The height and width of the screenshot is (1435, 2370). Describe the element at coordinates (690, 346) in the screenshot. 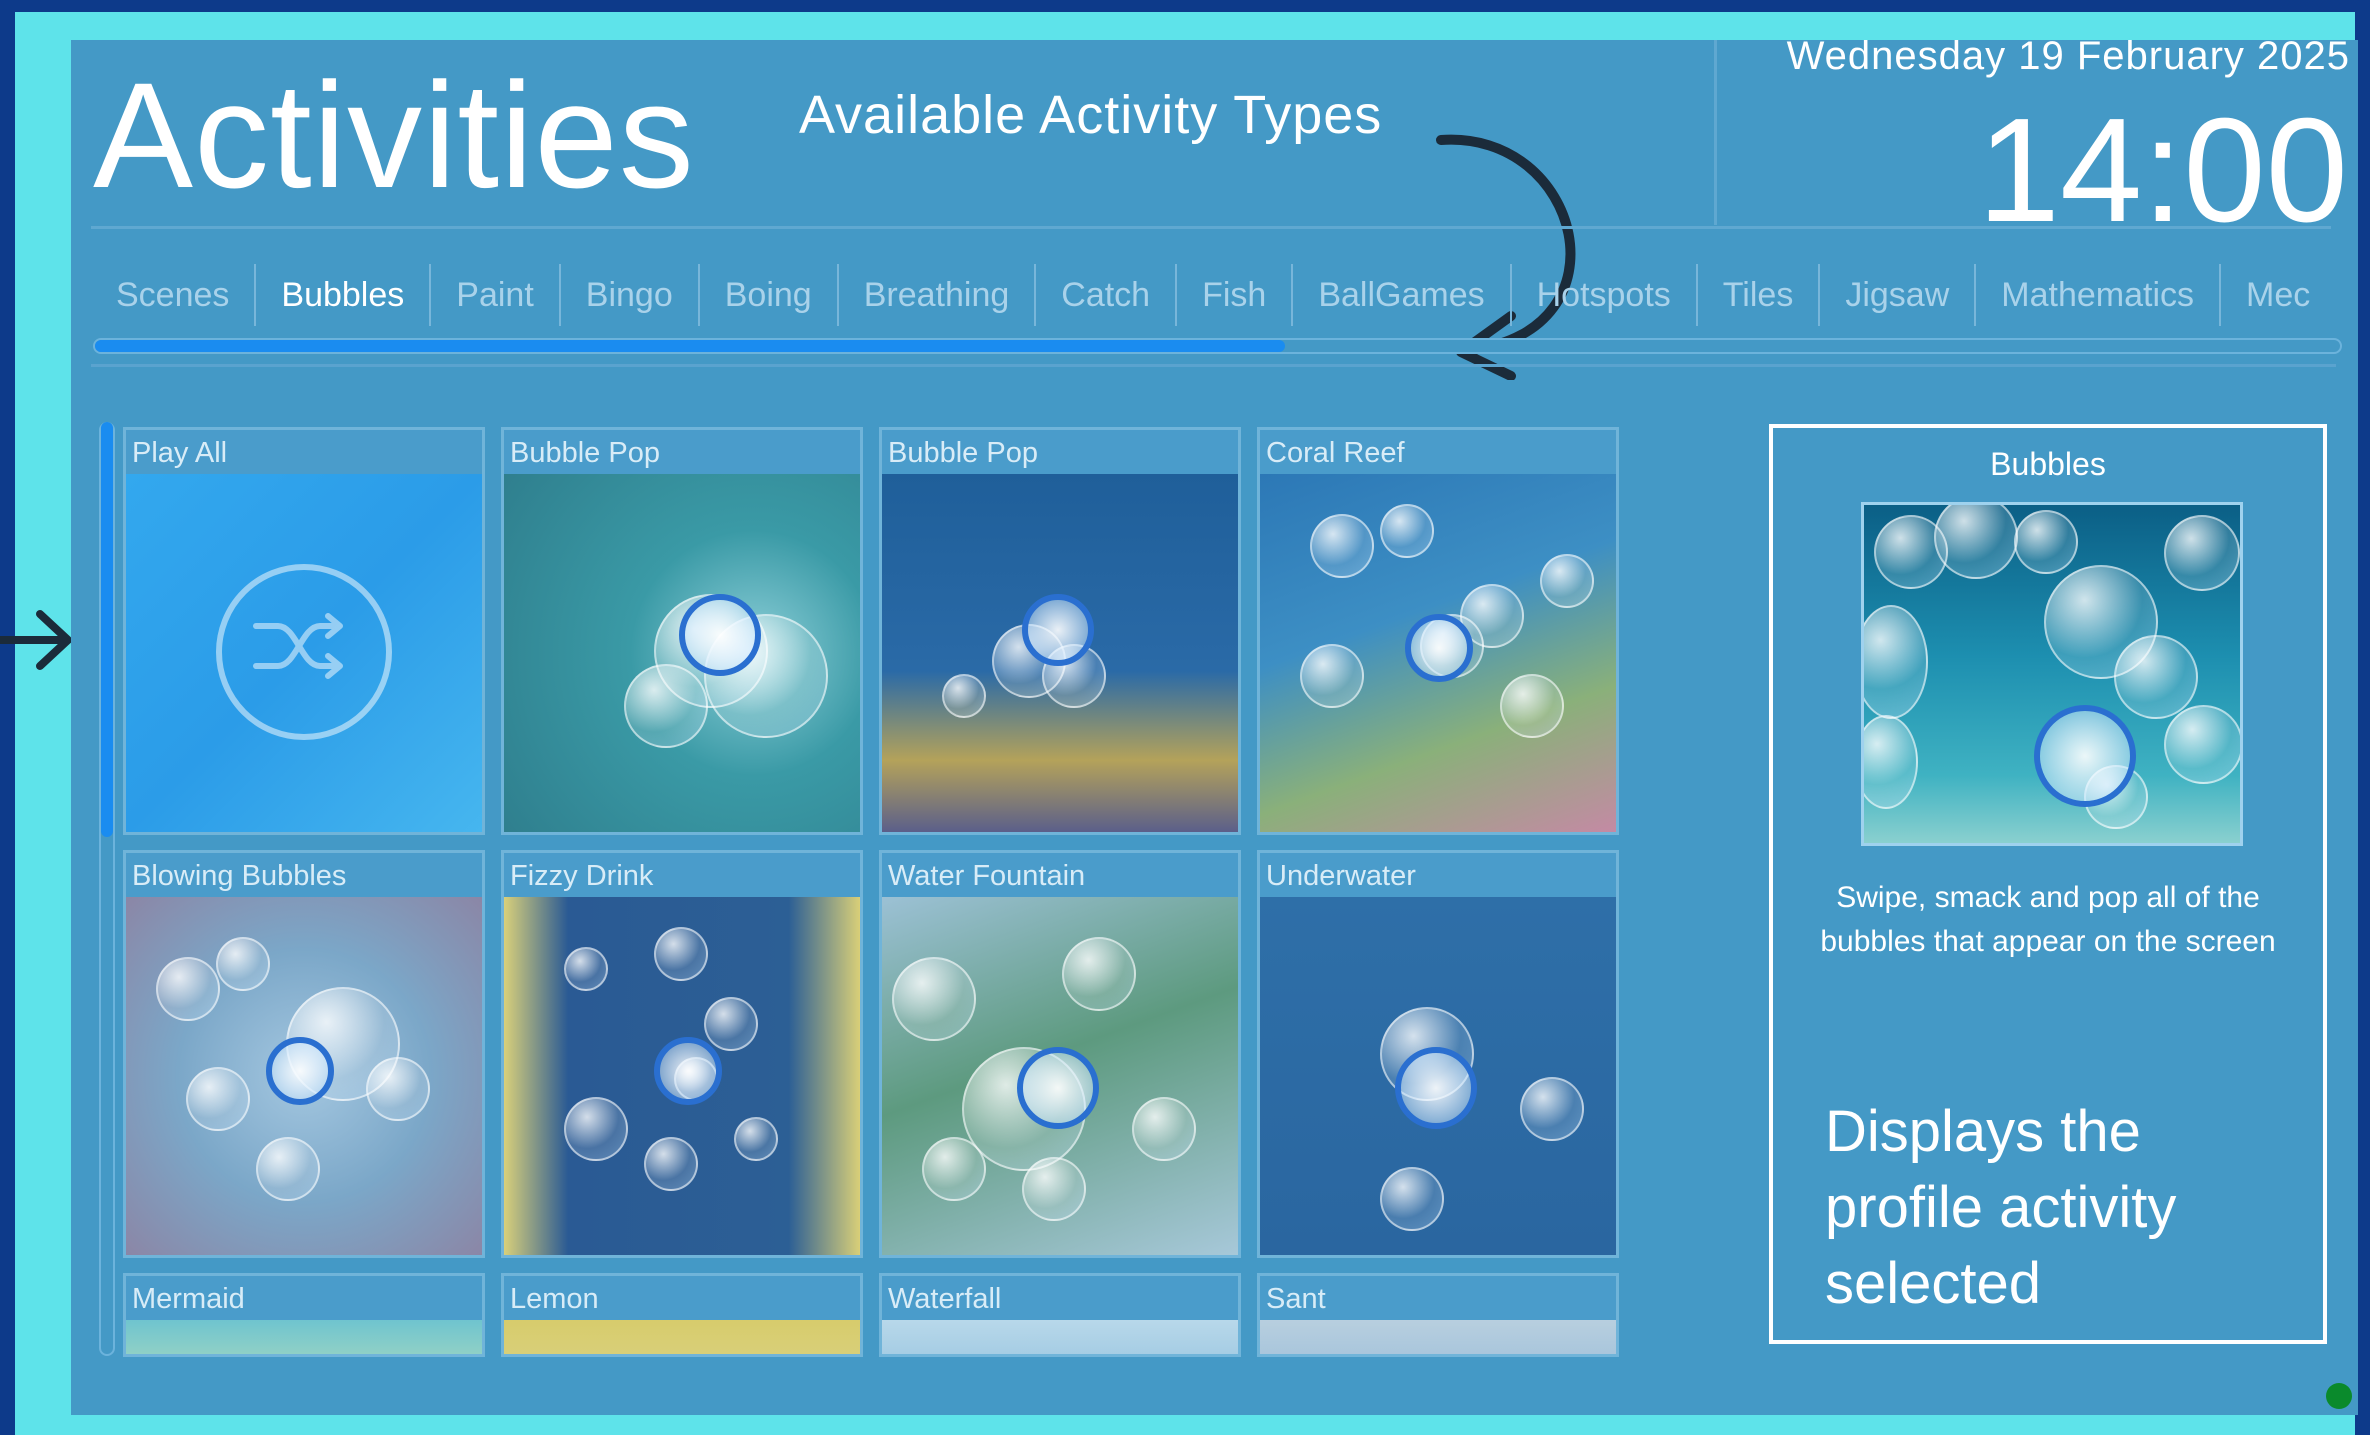

I see `tab-scrollbar-thumb` at that location.